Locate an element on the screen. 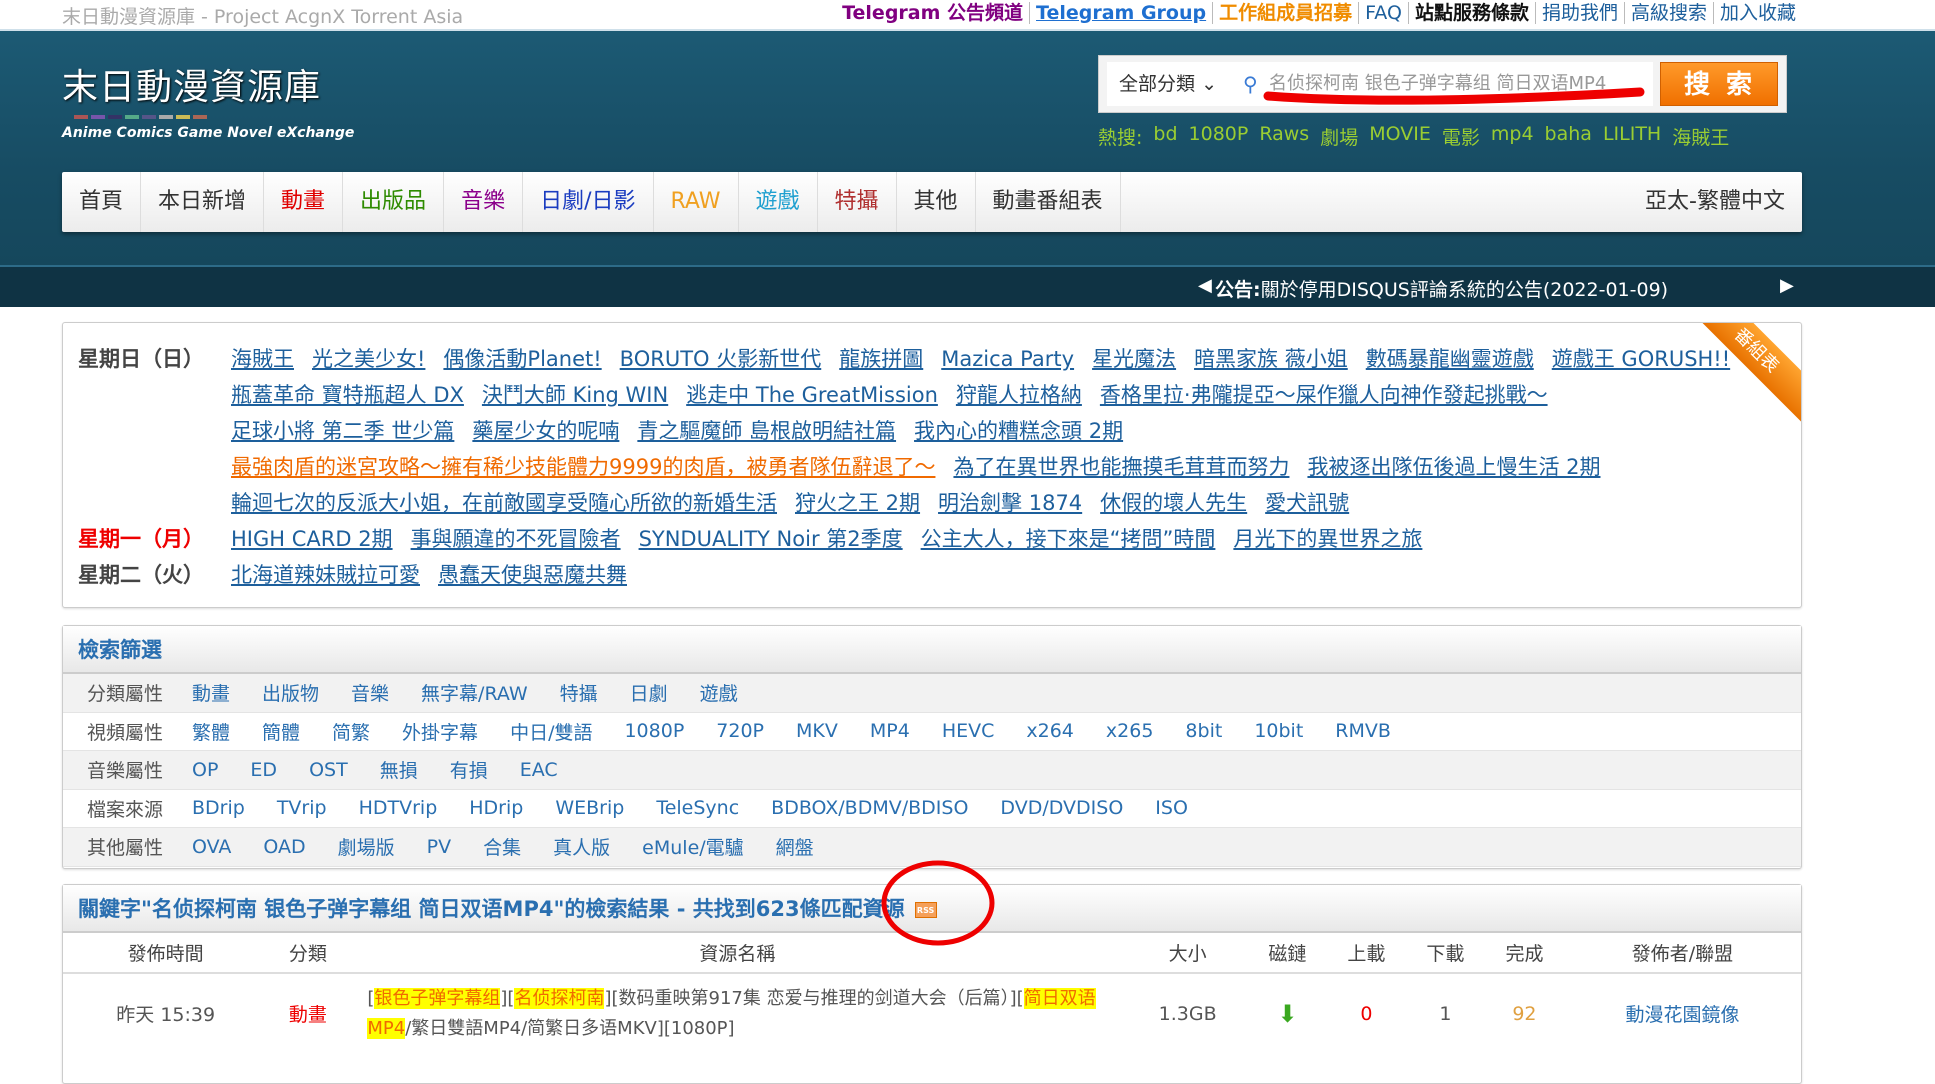 The width and height of the screenshot is (1935, 1084). filter-option: 動畫 is located at coordinates (211, 692).